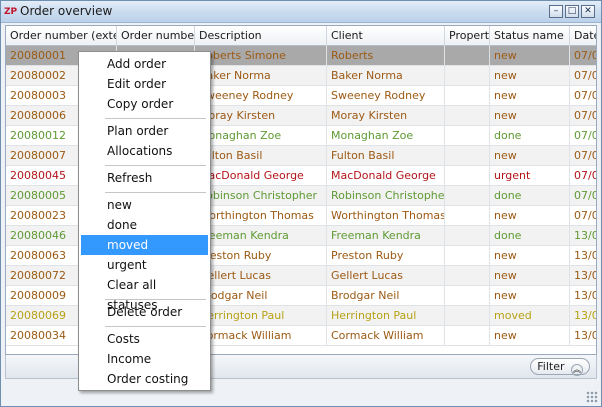  I want to click on menu-item-status-urgent: urgent, so click(144, 265).